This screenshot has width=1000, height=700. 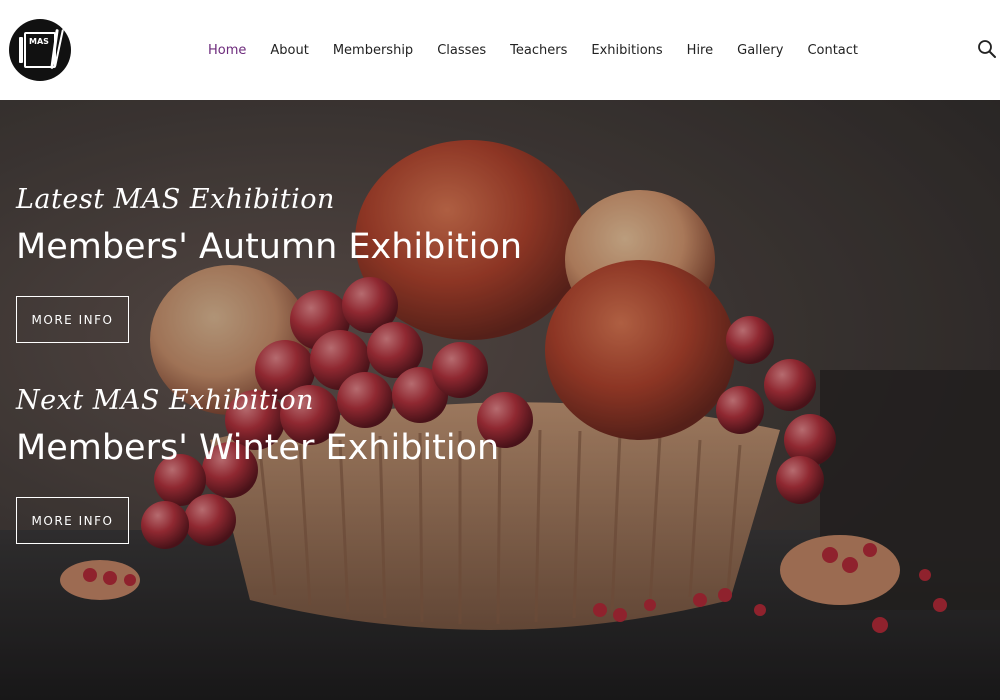 What do you see at coordinates (626, 50) in the screenshot?
I see `nav-exhibitions: Exhibitions` at bounding box center [626, 50].